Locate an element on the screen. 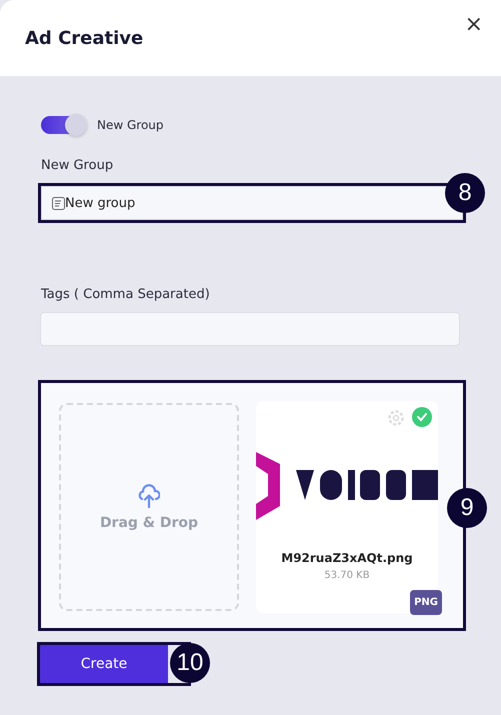 Image resolution: width=501 pixels, height=715 pixels. file-type-badge: PNG is located at coordinates (426, 602).